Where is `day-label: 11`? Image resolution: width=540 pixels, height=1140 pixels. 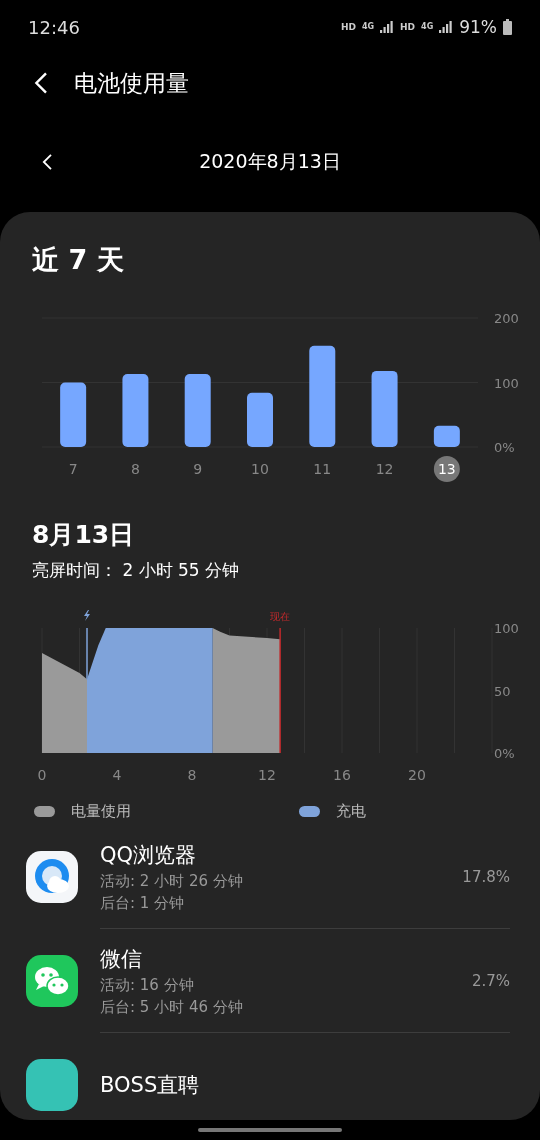
day-label: 11 is located at coordinates (322, 469).